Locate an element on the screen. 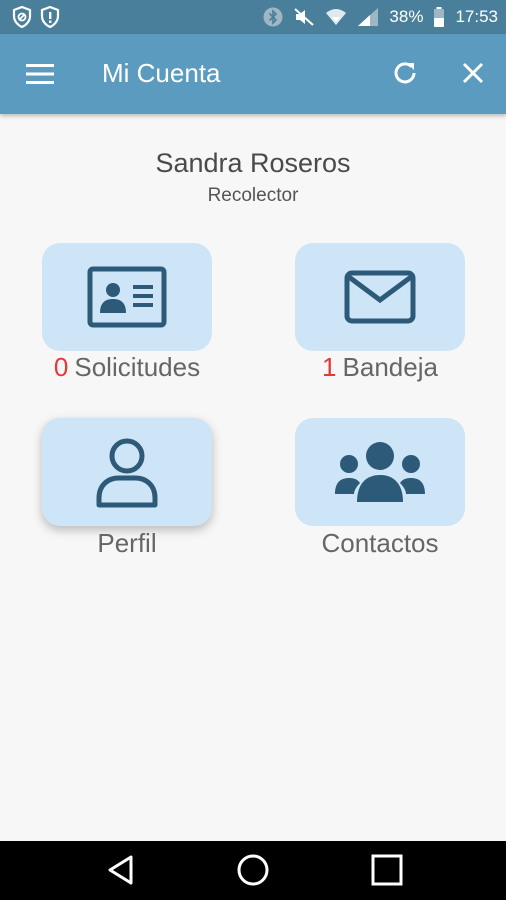 This screenshot has height=900, width=506. alert-shield-icon is located at coordinates (50, 17).